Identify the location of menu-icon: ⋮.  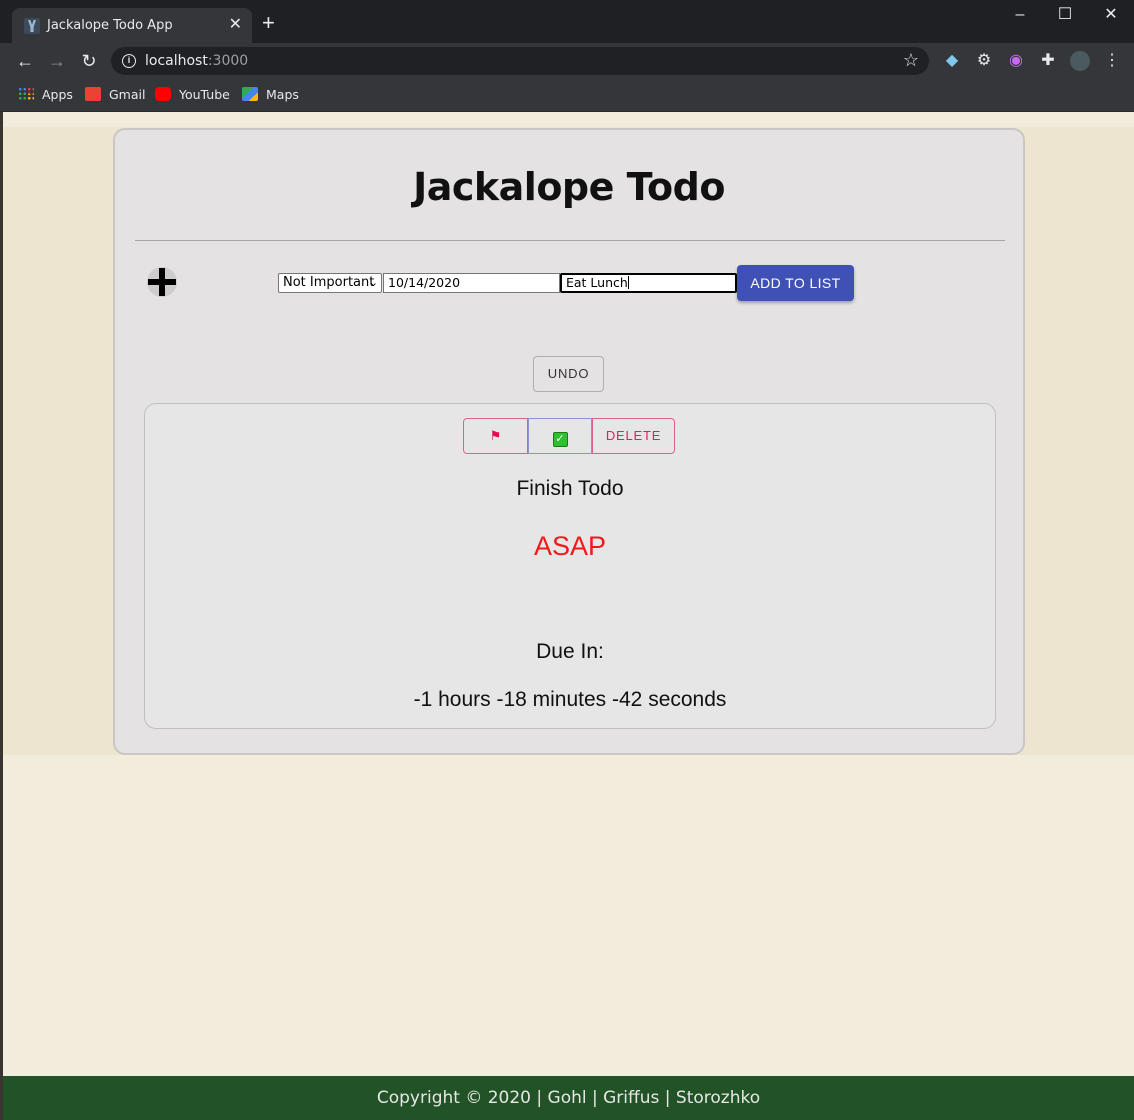
(1112, 61).